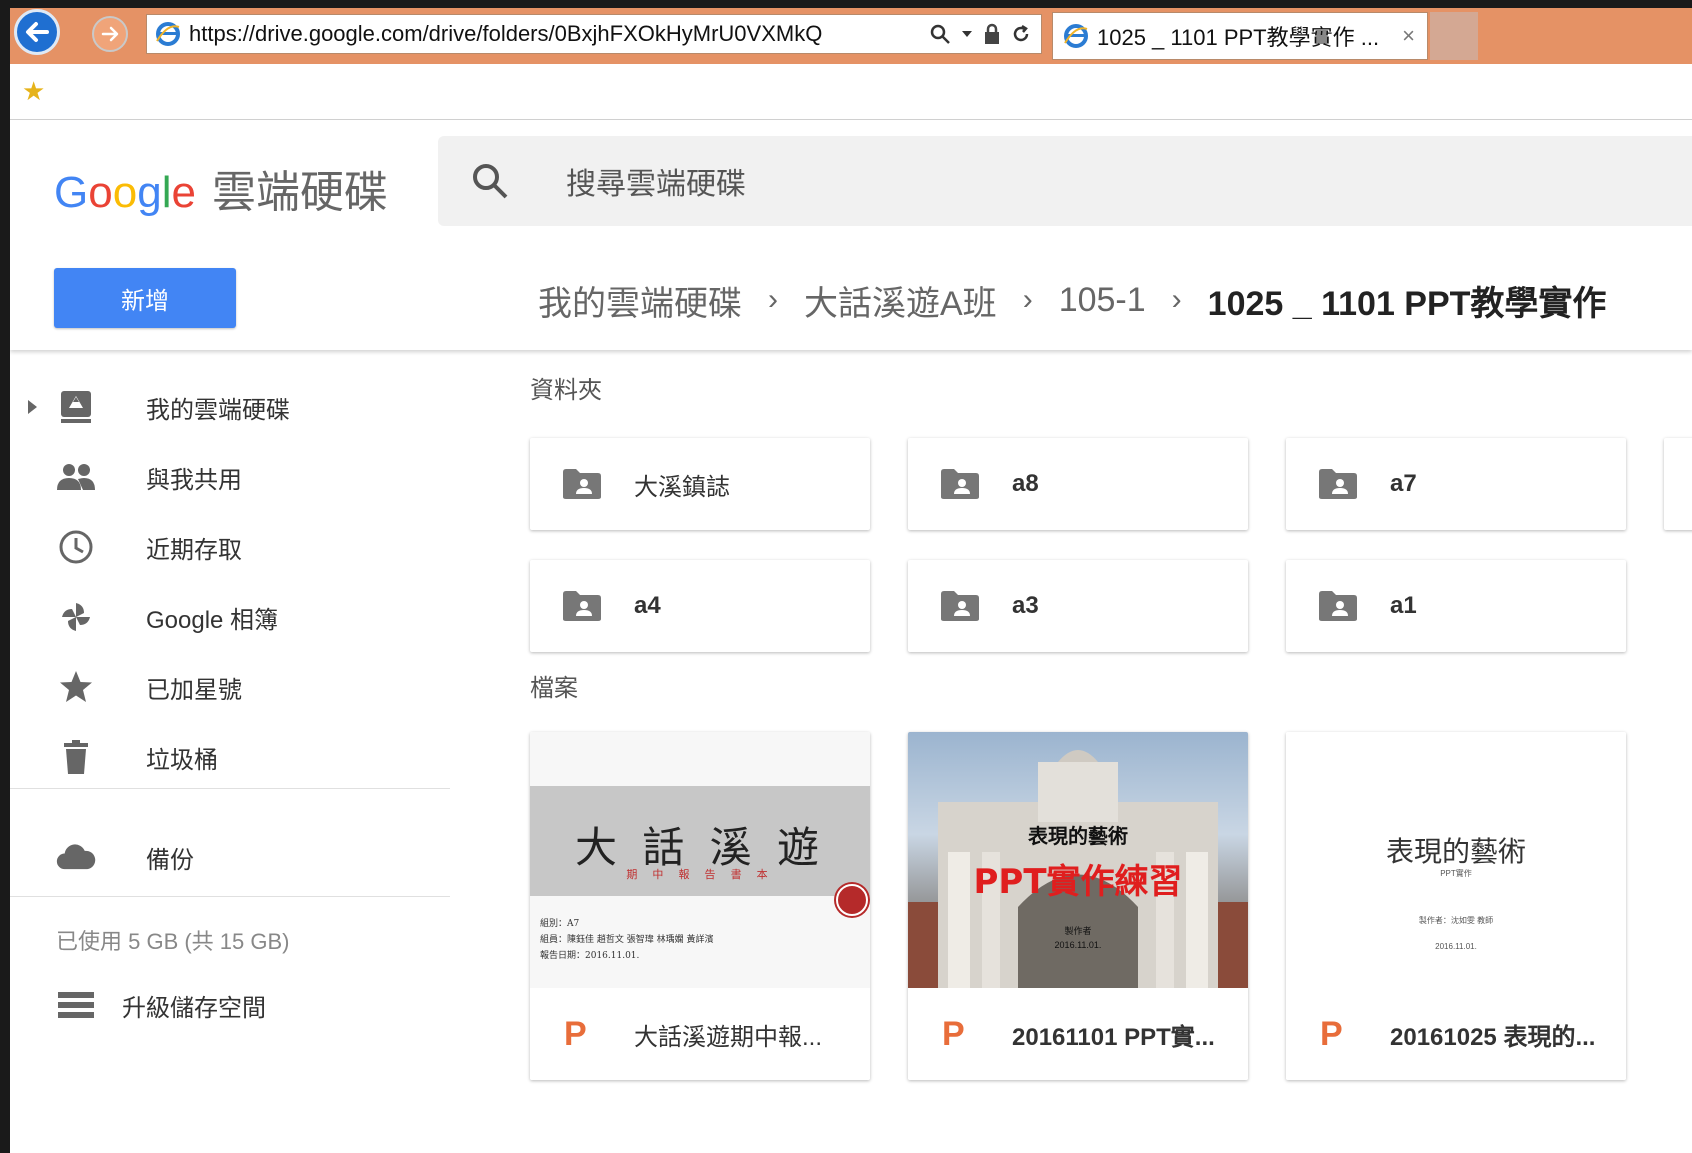 The image size is (1692, 1153). Describe the element at coordinates (1078, 945) in the screenshot. I see `thumb-line: 2016.11.01.` at that location.